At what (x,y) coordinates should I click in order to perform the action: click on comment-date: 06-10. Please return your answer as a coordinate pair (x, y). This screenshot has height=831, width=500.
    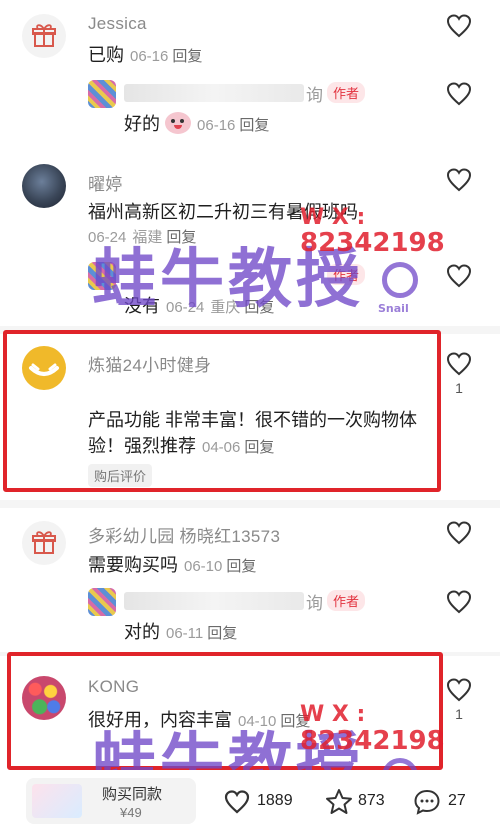
    Looking at the image, I should click on (203, 566).